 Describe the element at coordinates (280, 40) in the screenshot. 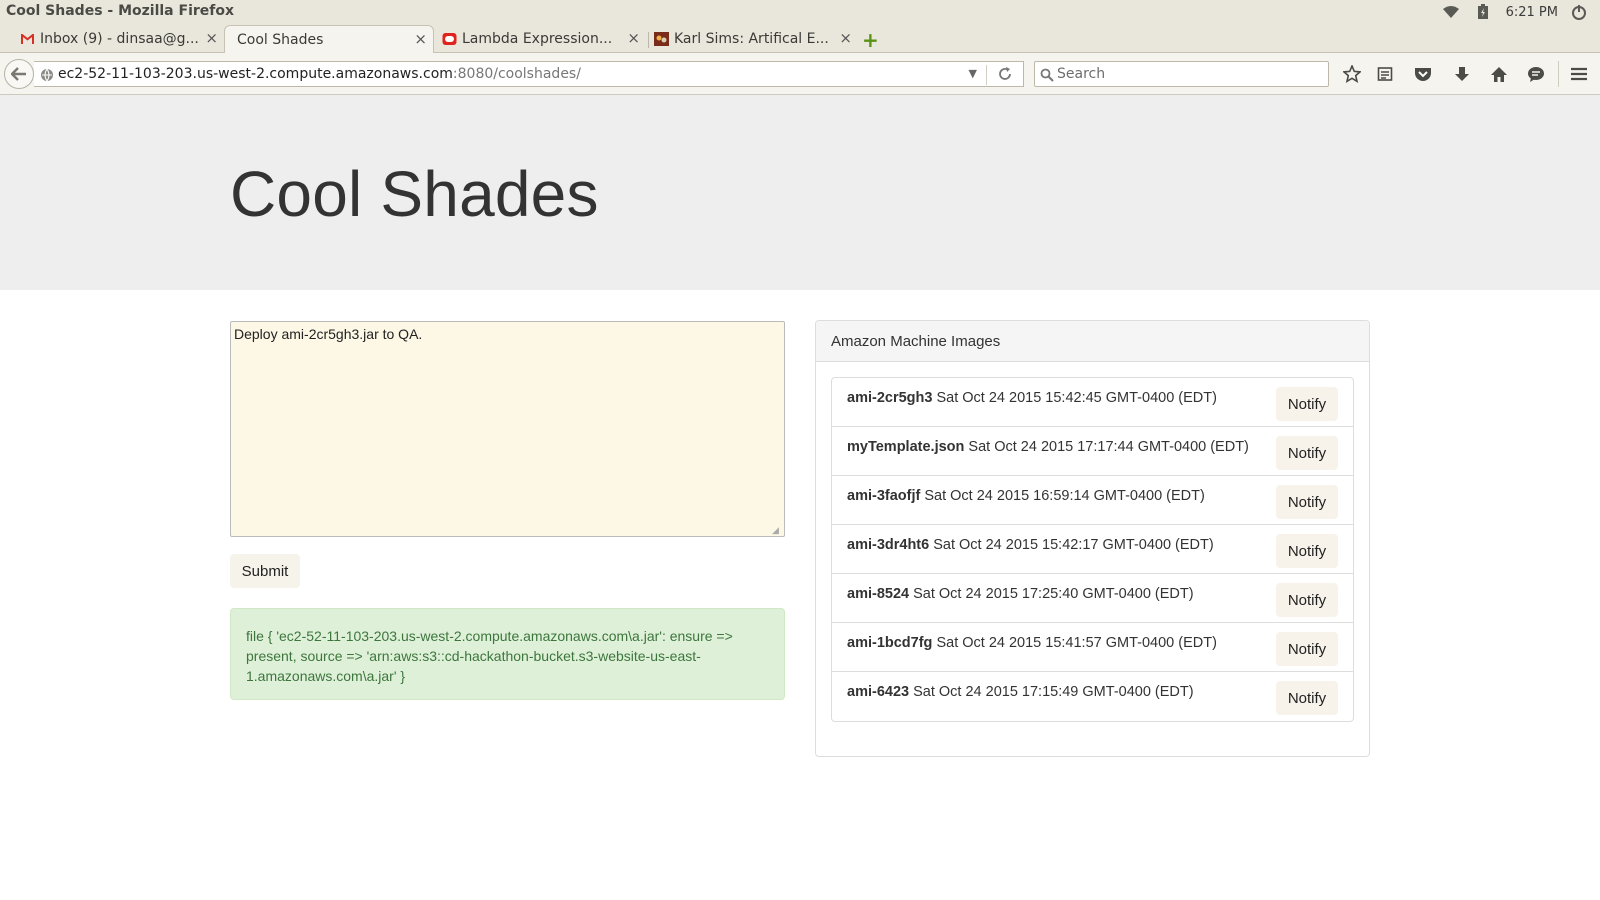

I see `tab-label: Cool Shades` at that location.